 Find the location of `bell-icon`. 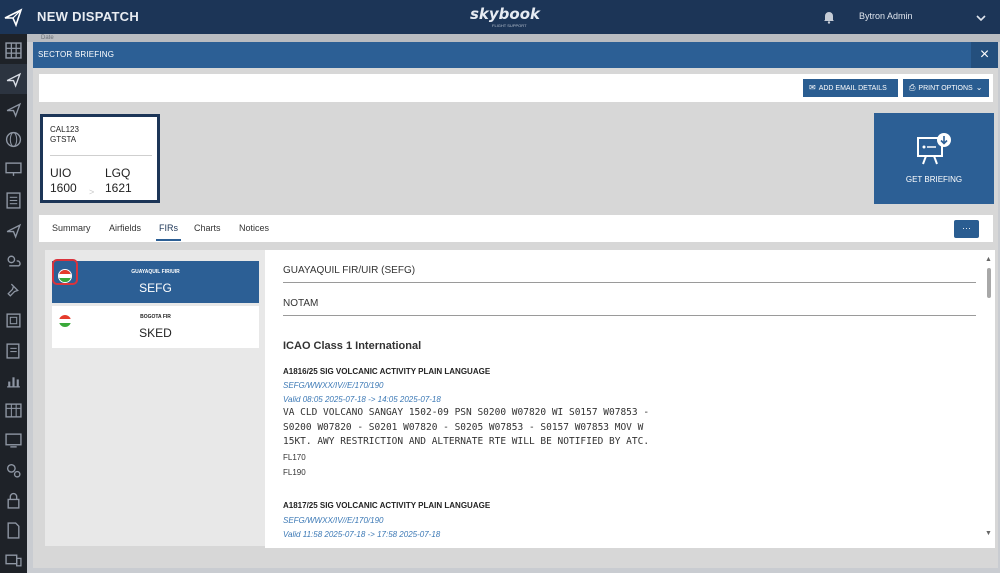

bell-icon is located at coordinates (829, 17).